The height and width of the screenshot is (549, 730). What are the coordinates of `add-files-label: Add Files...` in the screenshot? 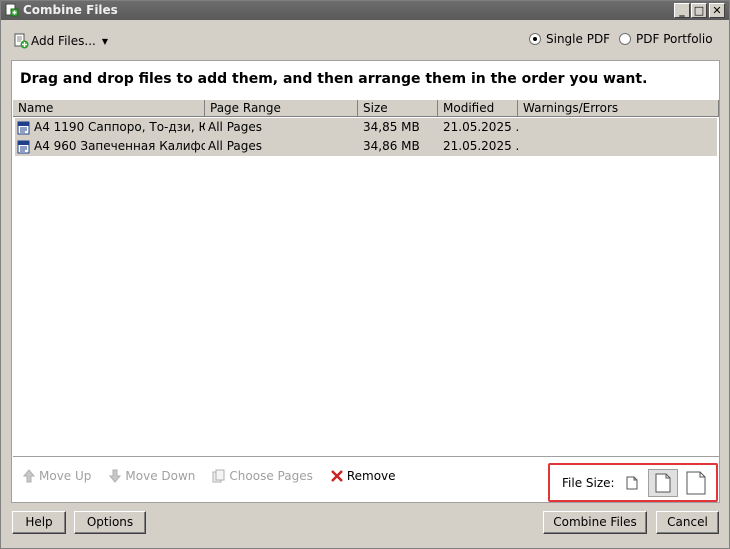 It's located at (63, 41).